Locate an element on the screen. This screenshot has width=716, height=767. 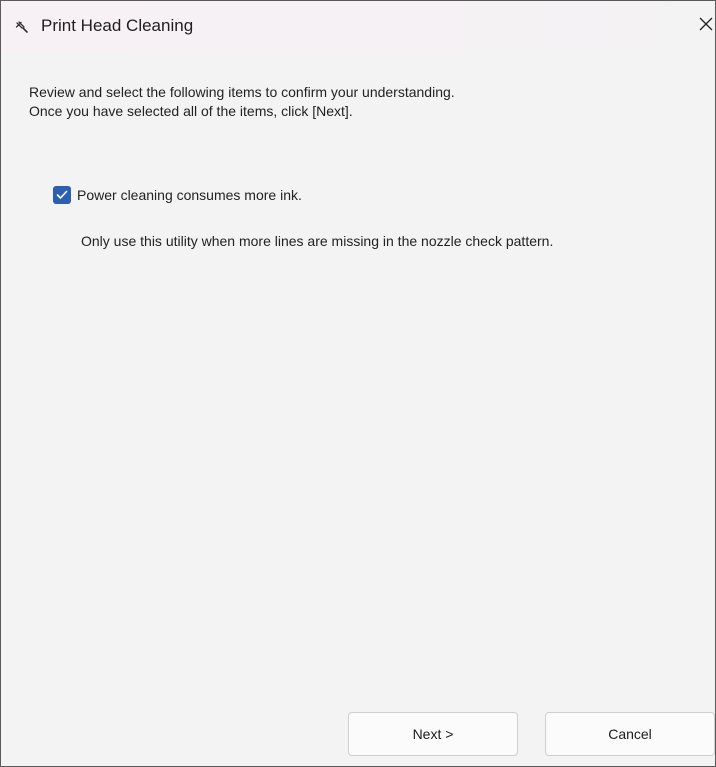
close-button is located at coordinates (706, 24).